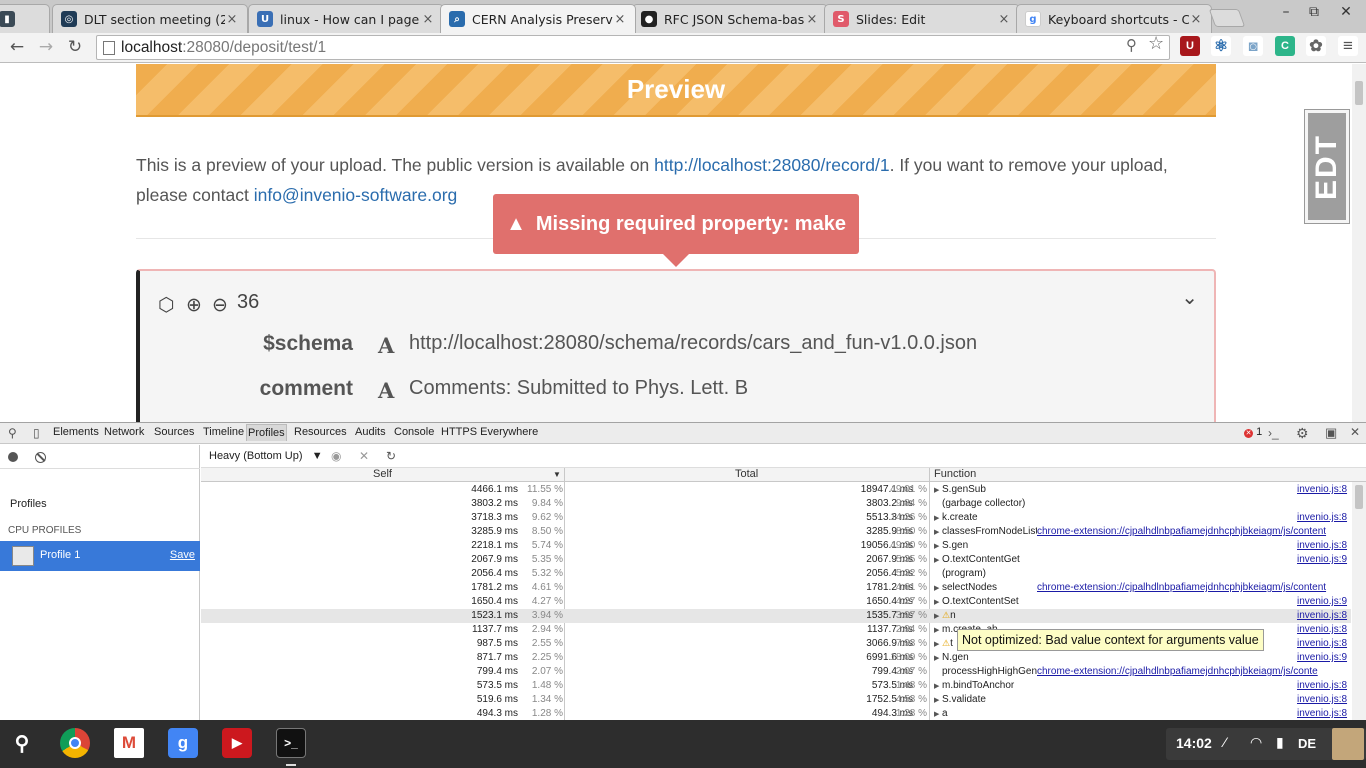  Describe the element at coordinates (194, 305) in the screenshot. I see `add-item-icon: ⊕` at that location.